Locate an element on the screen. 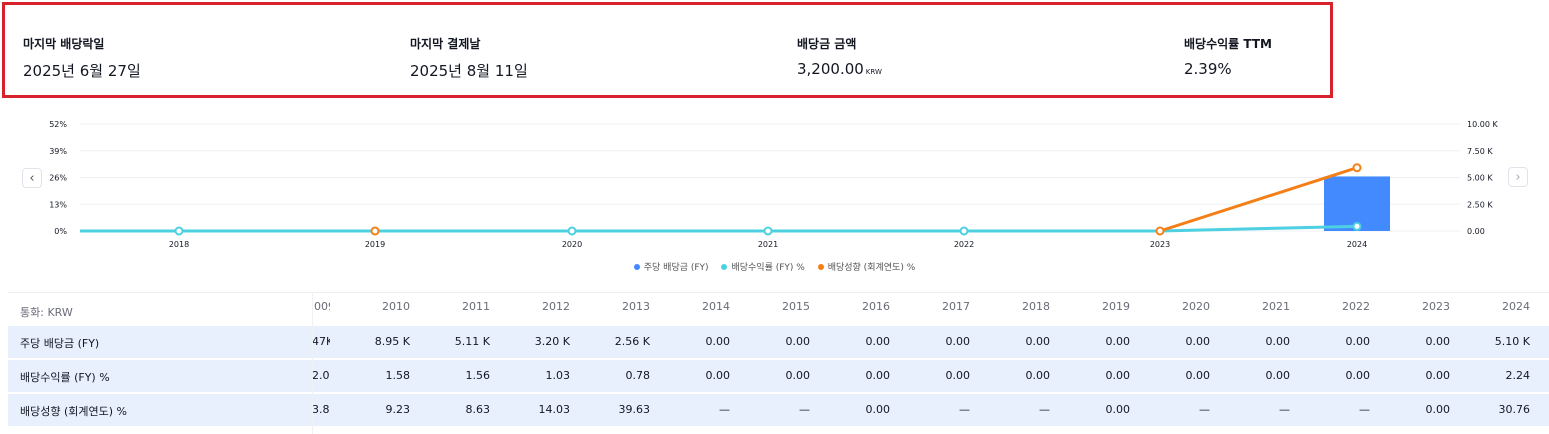 This screenshot has height=434, width=1549. chart-legend: 주당 배당금 (FY) 배당수익률 (FY) % 배당성향 (회계연도) % is located at coordinates (774, 266).